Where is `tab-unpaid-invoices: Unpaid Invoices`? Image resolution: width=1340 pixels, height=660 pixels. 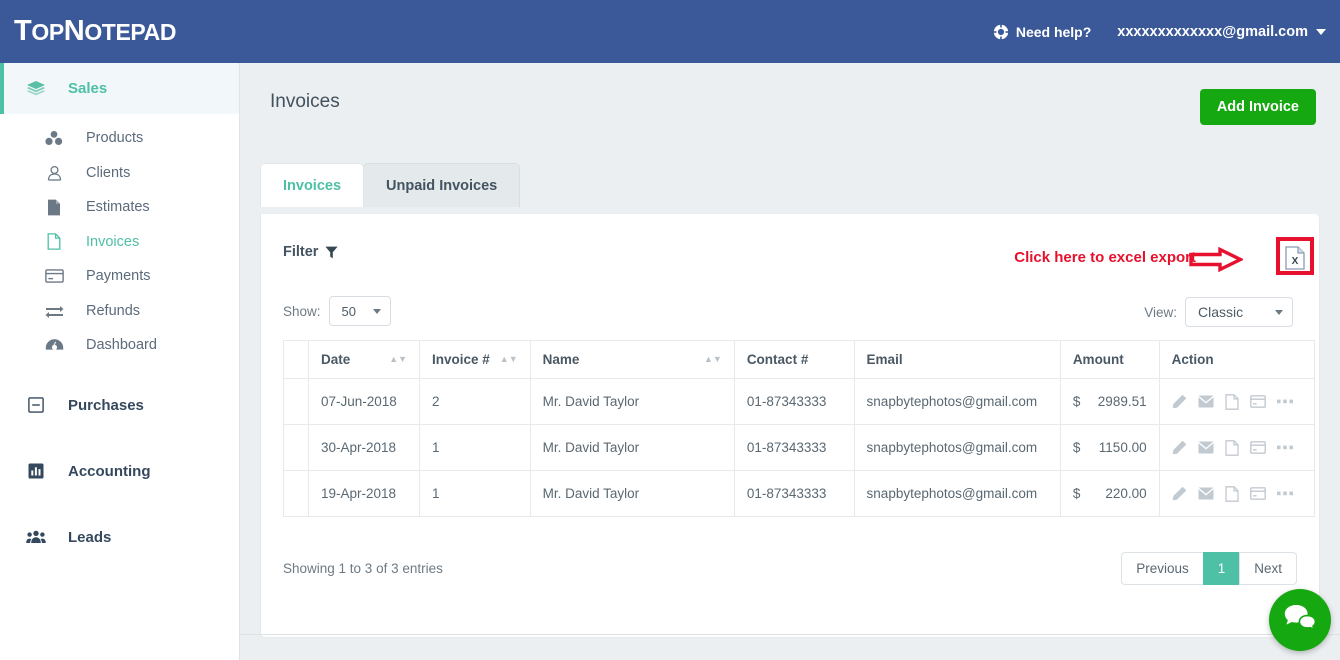 tab-unpaid-invoices: Unpaid Invoices is located at coordinates (442, 185).